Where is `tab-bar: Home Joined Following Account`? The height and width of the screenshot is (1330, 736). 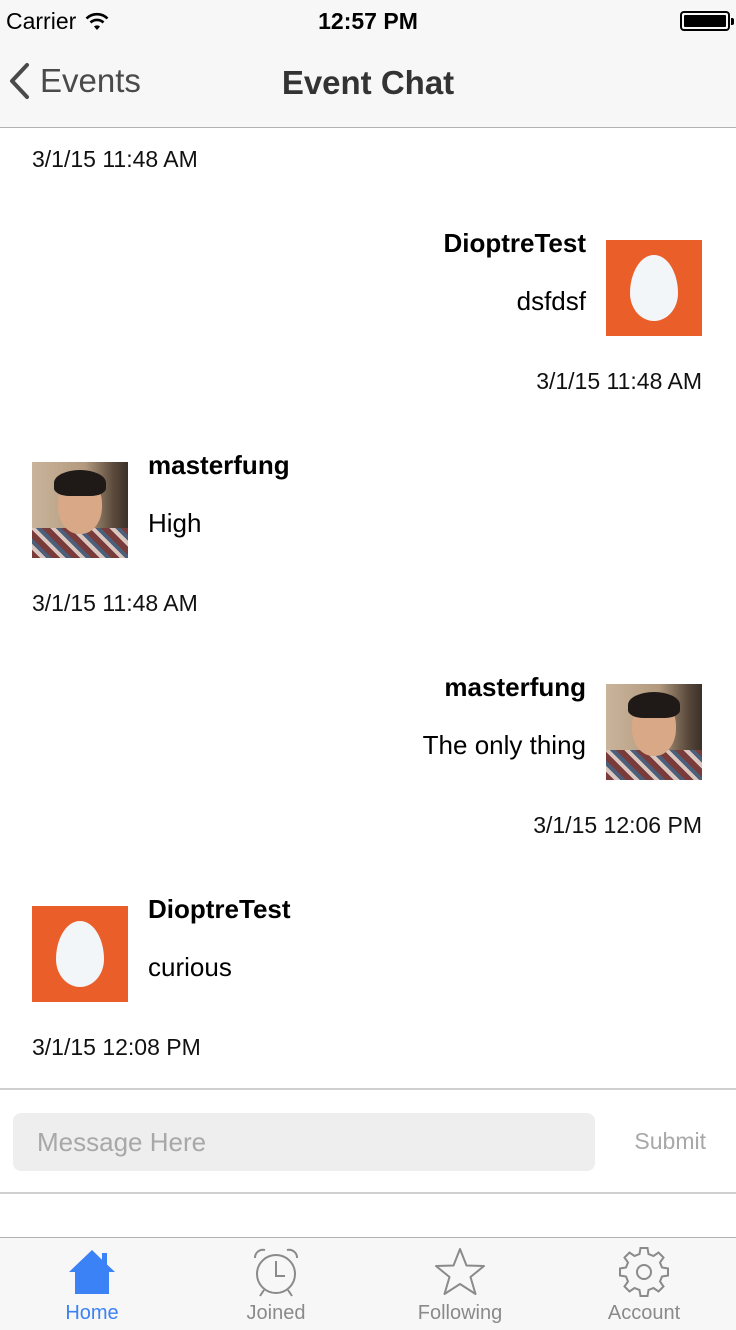
tab-bar: Home Joined Following Account is located at coordinates (368, 1283).